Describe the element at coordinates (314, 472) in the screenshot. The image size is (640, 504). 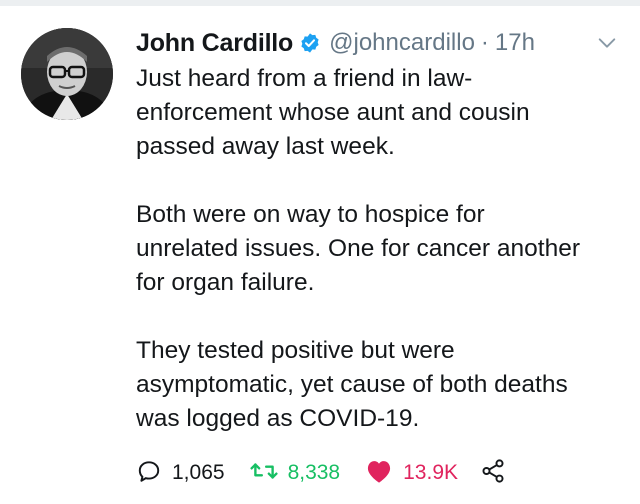
I see `retweet-count: 8,338` at that location.